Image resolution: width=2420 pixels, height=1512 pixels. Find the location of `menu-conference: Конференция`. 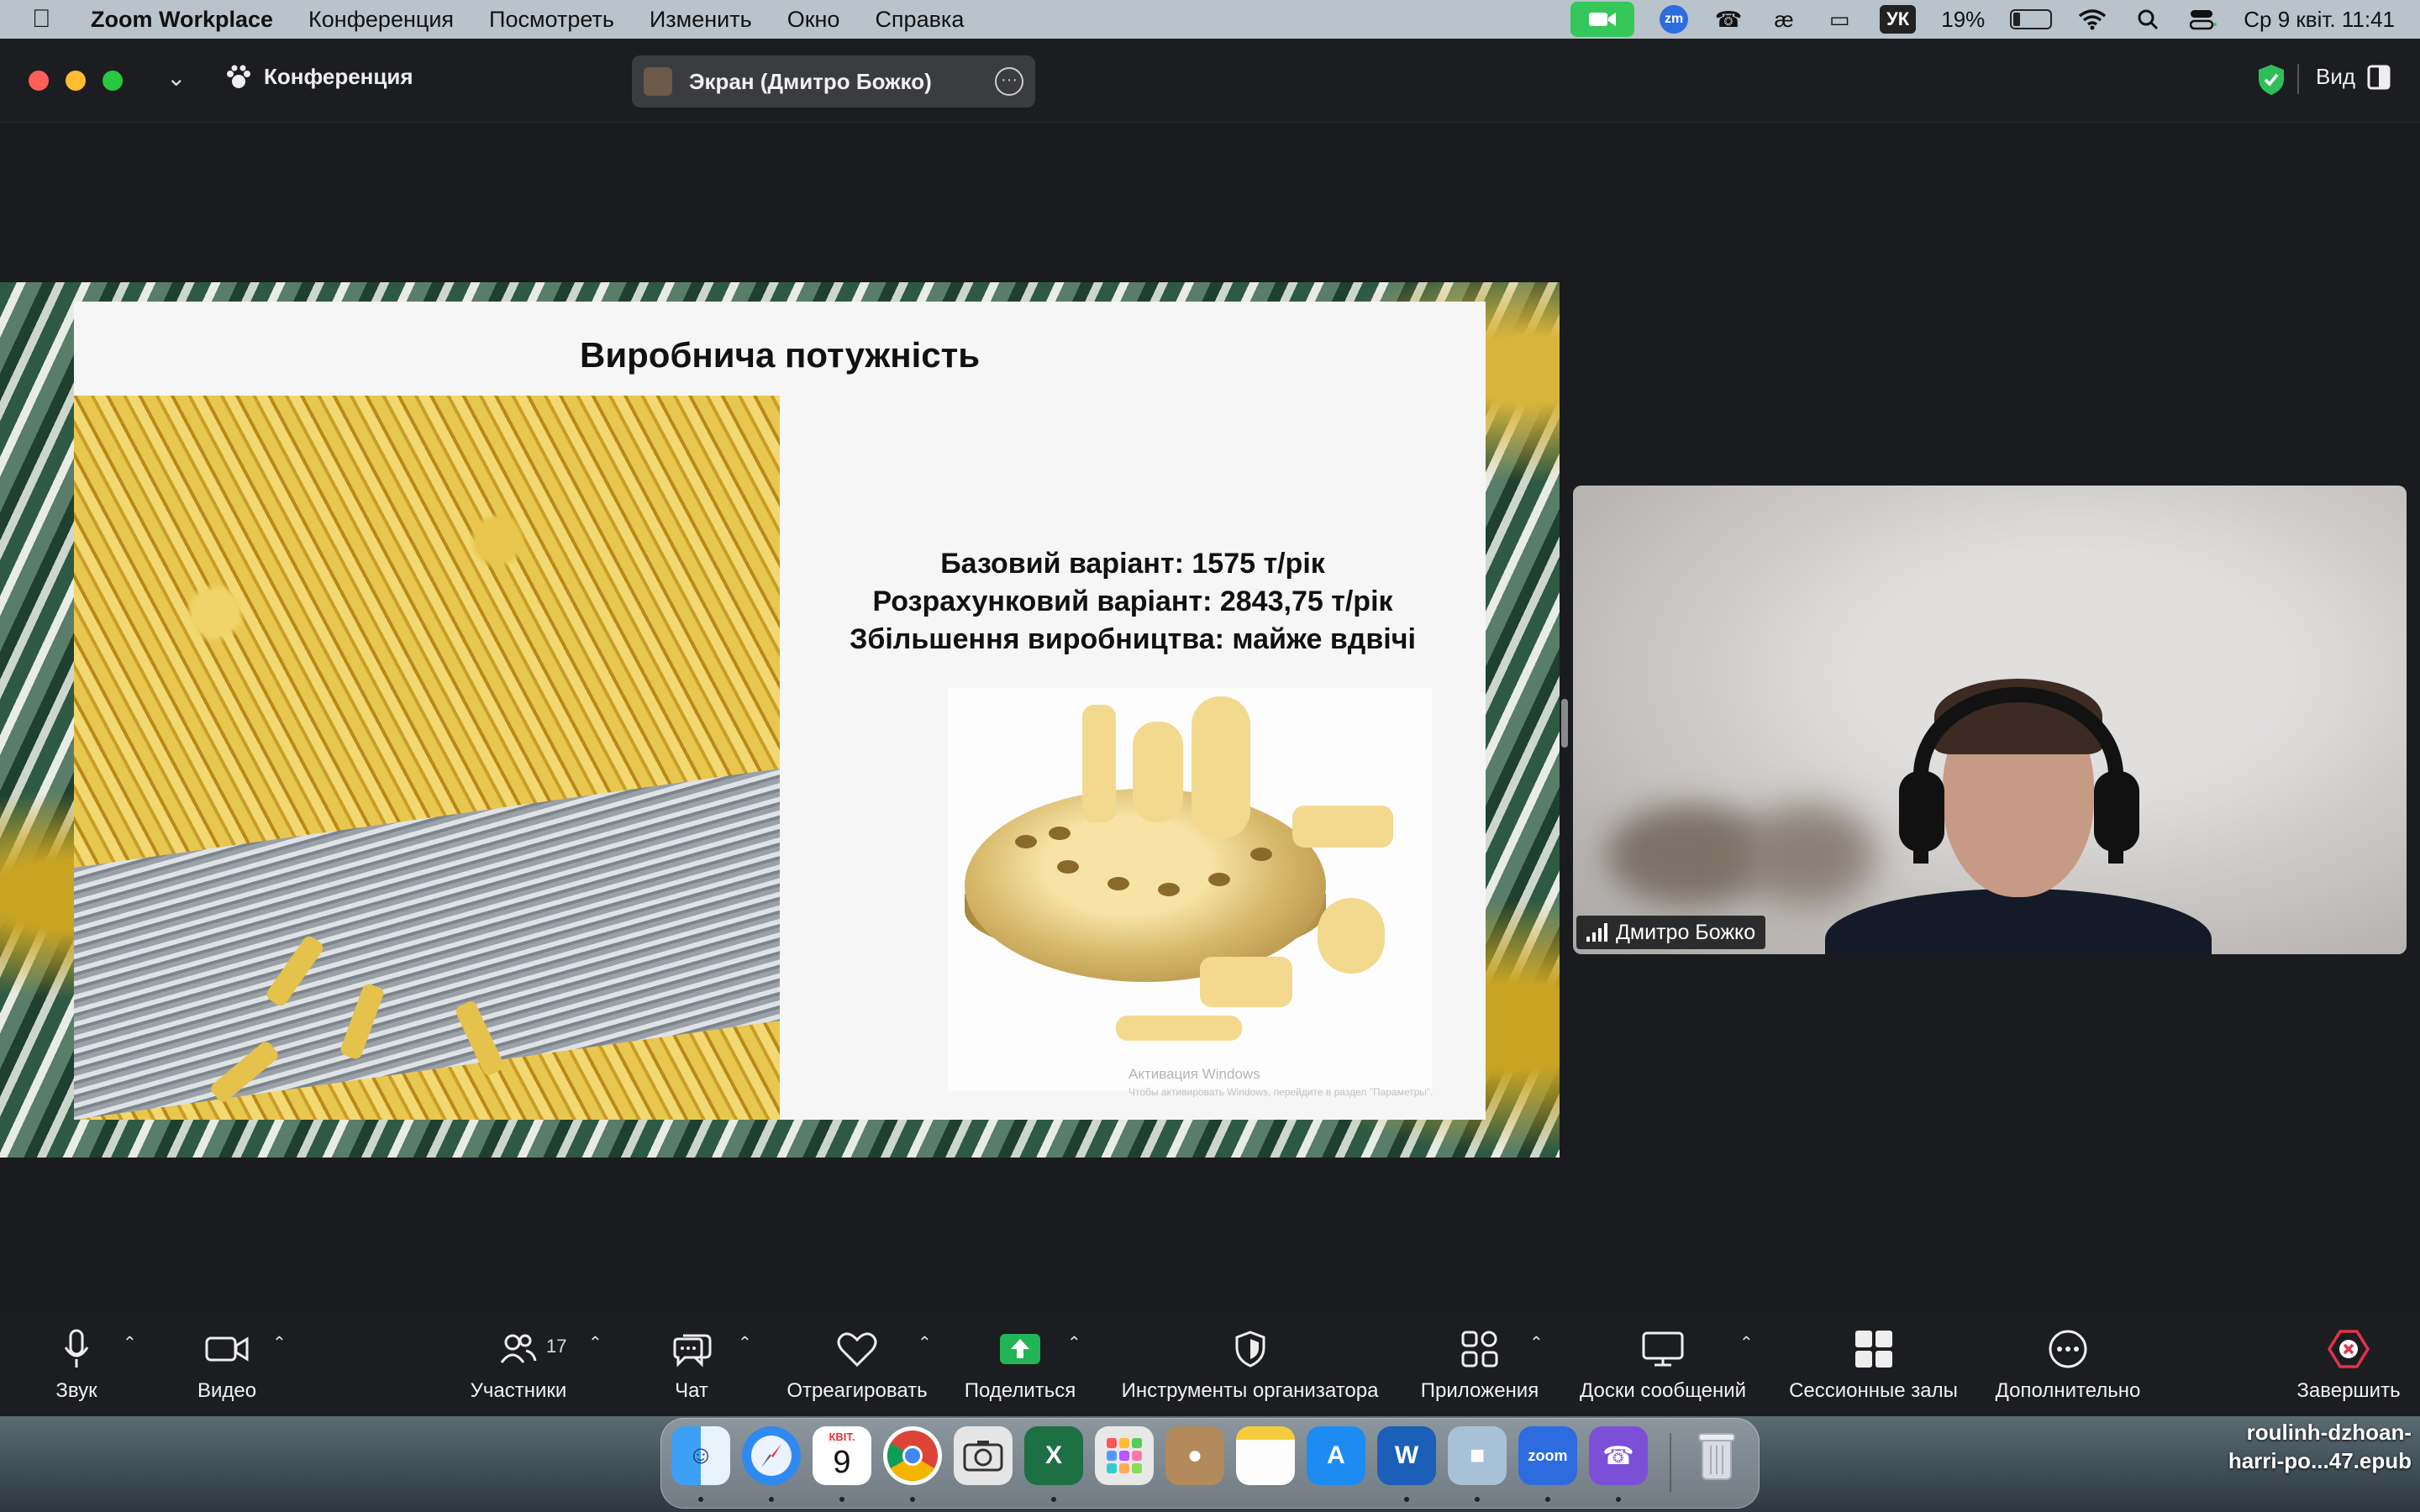

menu-conference: Конференция is located at coordinates (381, 20).